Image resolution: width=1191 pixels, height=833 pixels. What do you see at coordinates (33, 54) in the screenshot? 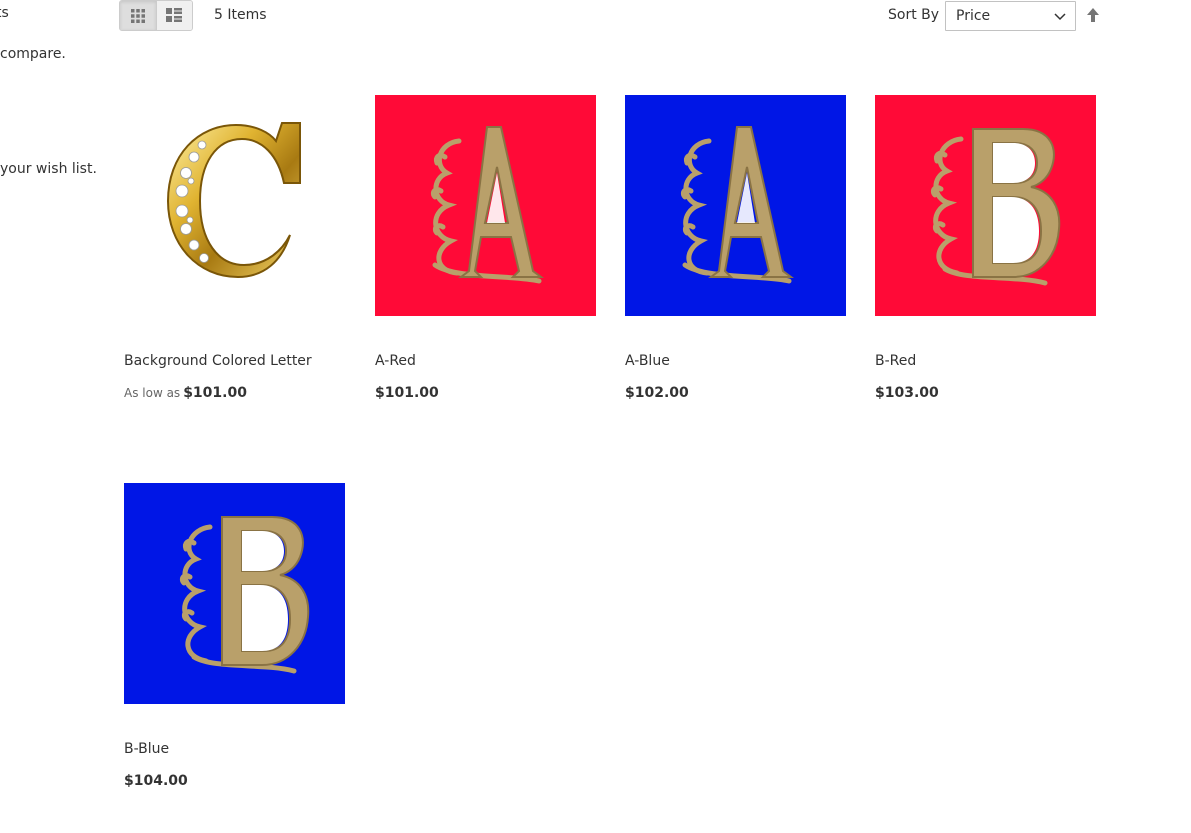
I see `sidebar-compare-empty-text: compare.` at bounding box center [33, 54].